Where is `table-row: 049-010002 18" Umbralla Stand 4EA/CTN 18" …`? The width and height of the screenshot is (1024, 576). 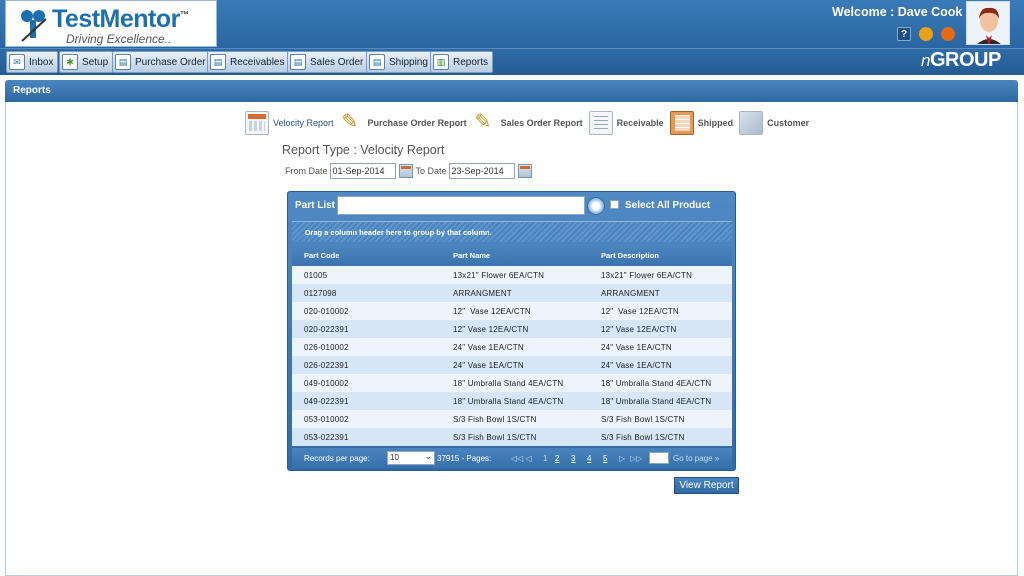
table-row: 049-010002 18" Umbralla Stand 4EA/CTN 18" … is located at coordinates (512, 383).